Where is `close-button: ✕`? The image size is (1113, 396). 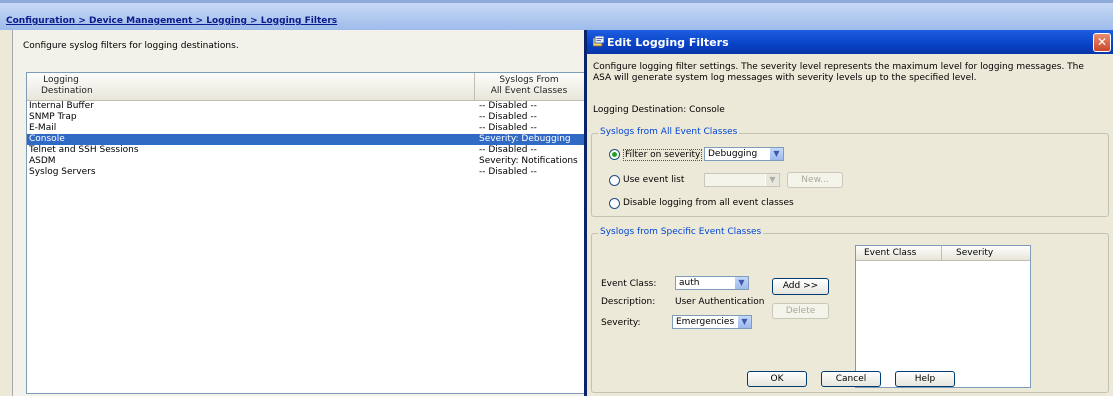 close-button: ✕ is located at coordinates (1102, 42).